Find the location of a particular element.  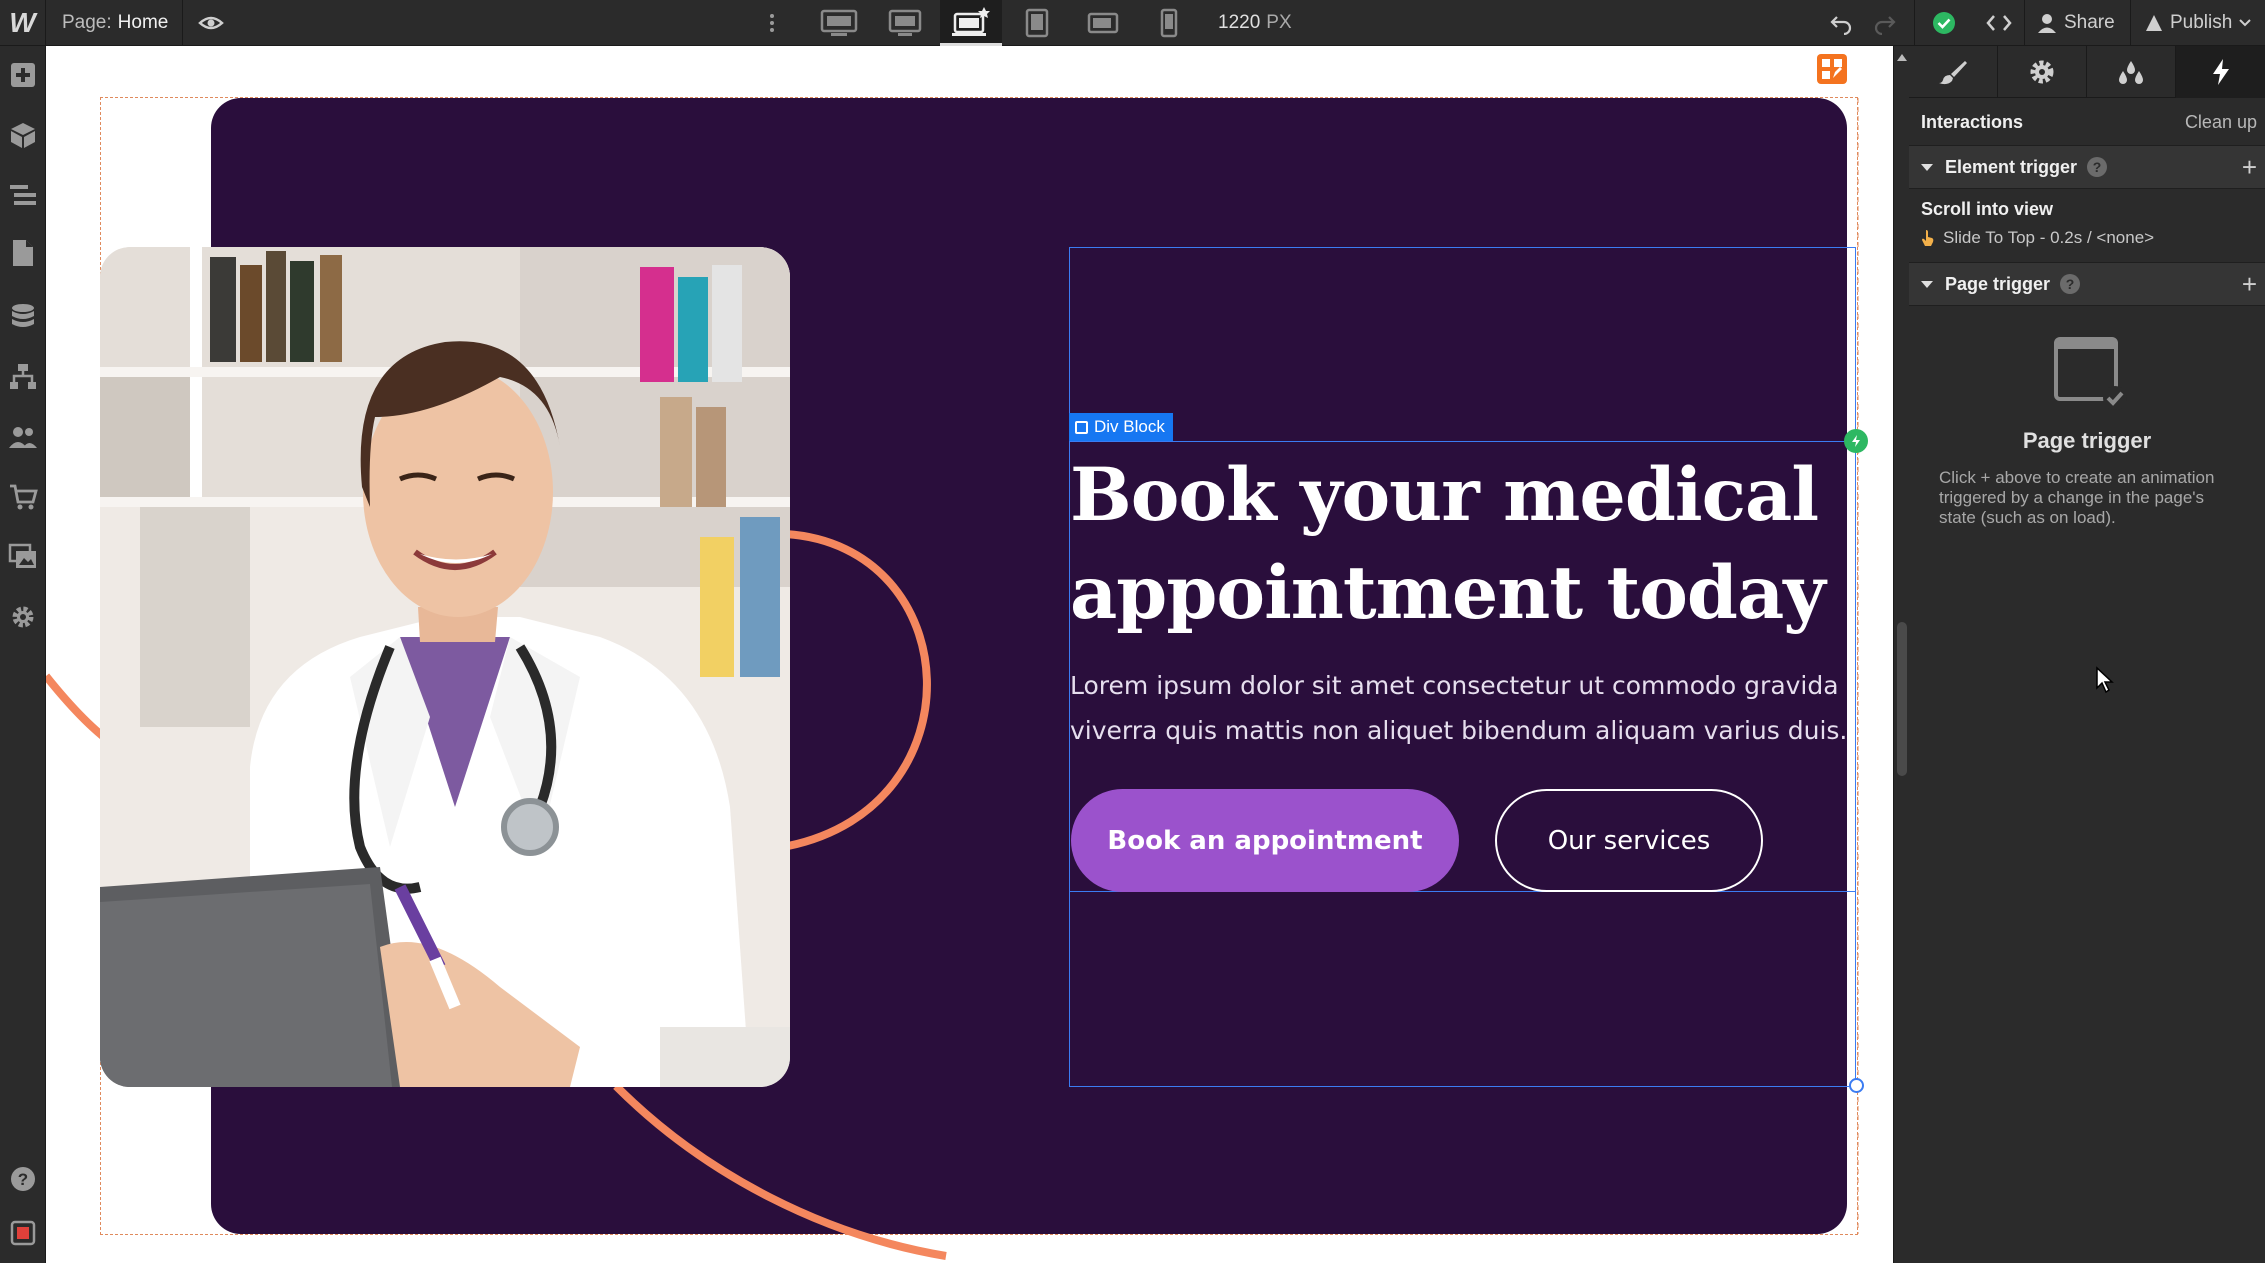

scrollbar-thumb is located at coordinates (1902, 699).